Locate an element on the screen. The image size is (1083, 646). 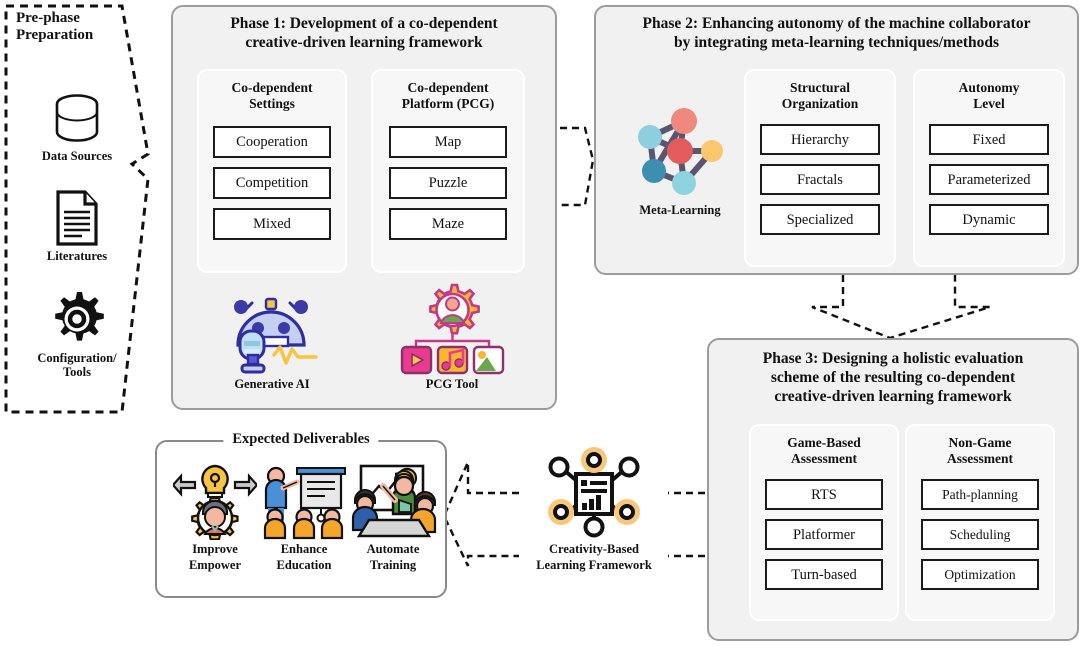
deliverable-label-improve-empower: Improve Empower is located at coordinates (215, 557).